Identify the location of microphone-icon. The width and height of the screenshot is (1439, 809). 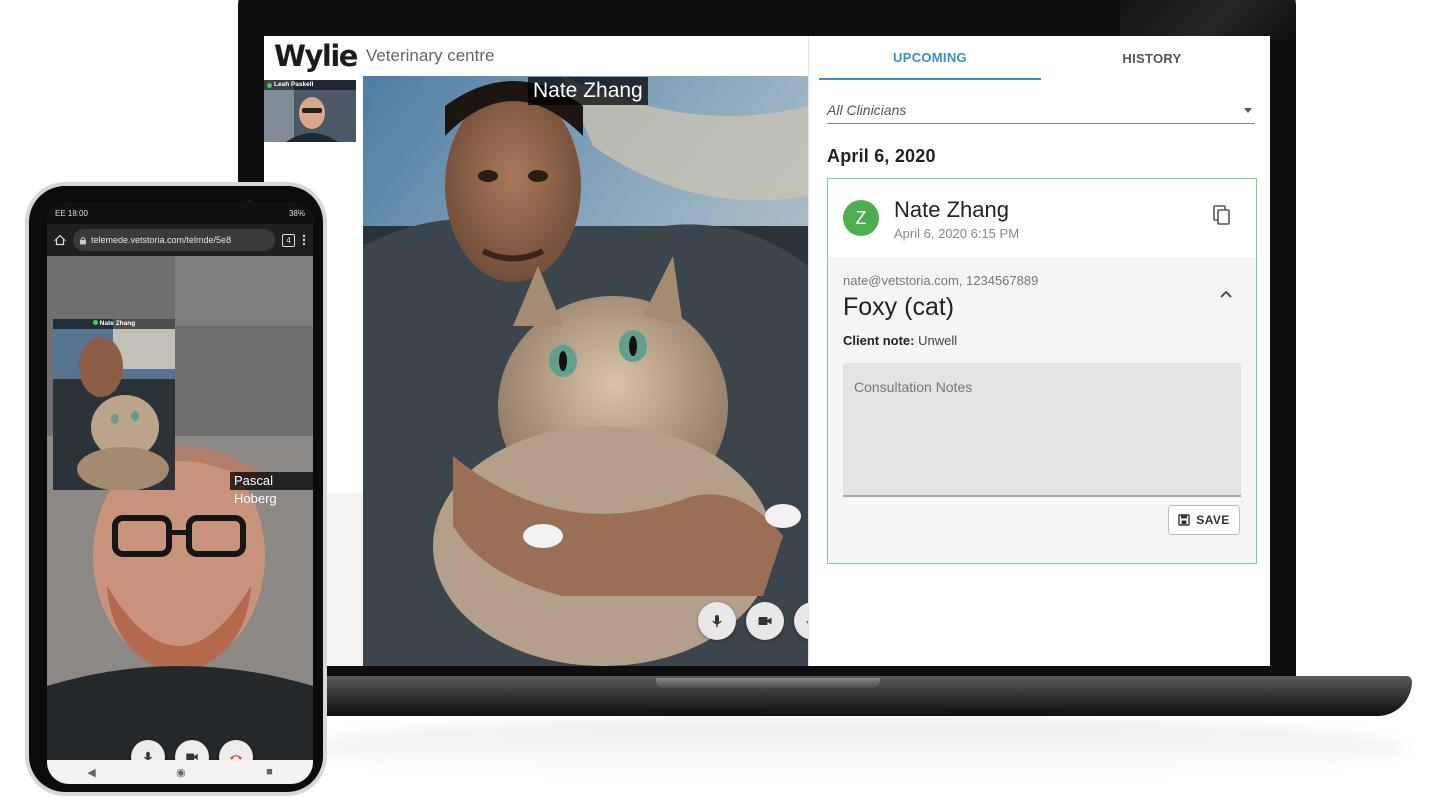
(717, 621).